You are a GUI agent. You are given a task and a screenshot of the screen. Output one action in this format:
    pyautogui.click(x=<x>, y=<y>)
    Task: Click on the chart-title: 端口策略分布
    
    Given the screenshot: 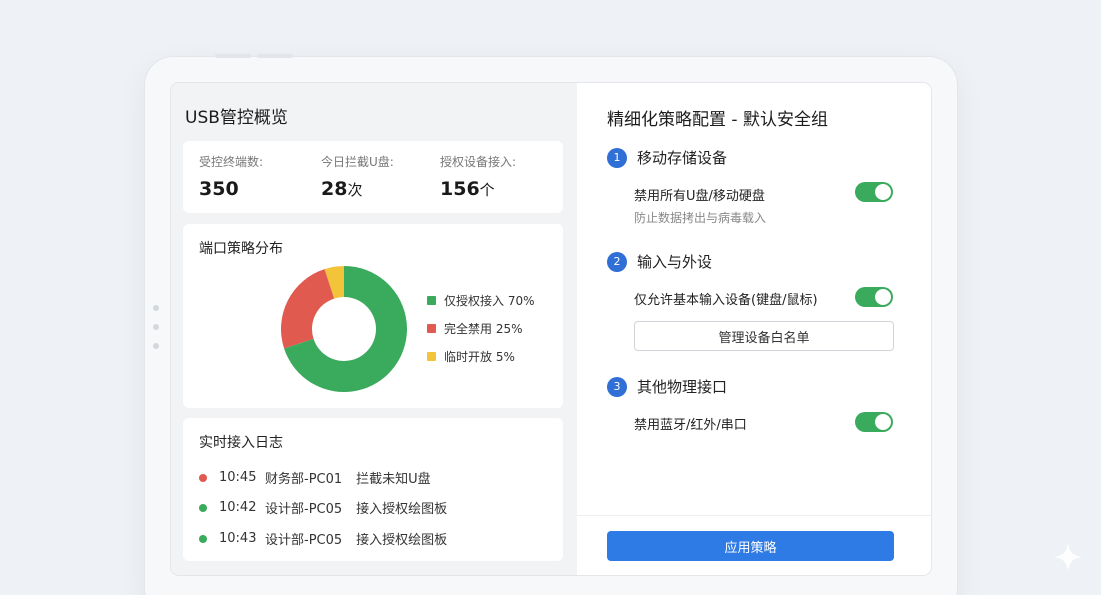 What is the action you would take?
    pyautogui.click(x=241, y=249)
    